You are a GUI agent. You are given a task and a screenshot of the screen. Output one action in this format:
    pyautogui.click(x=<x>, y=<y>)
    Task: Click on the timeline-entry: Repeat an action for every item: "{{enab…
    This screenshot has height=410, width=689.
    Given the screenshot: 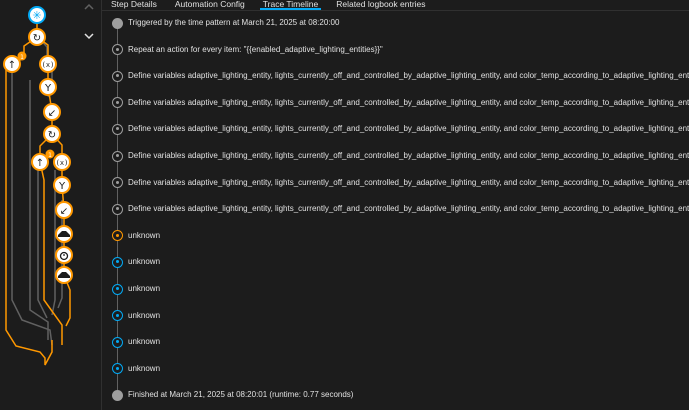 What is the action you would take?
    pyautogui.click(x=255, y=50)
    